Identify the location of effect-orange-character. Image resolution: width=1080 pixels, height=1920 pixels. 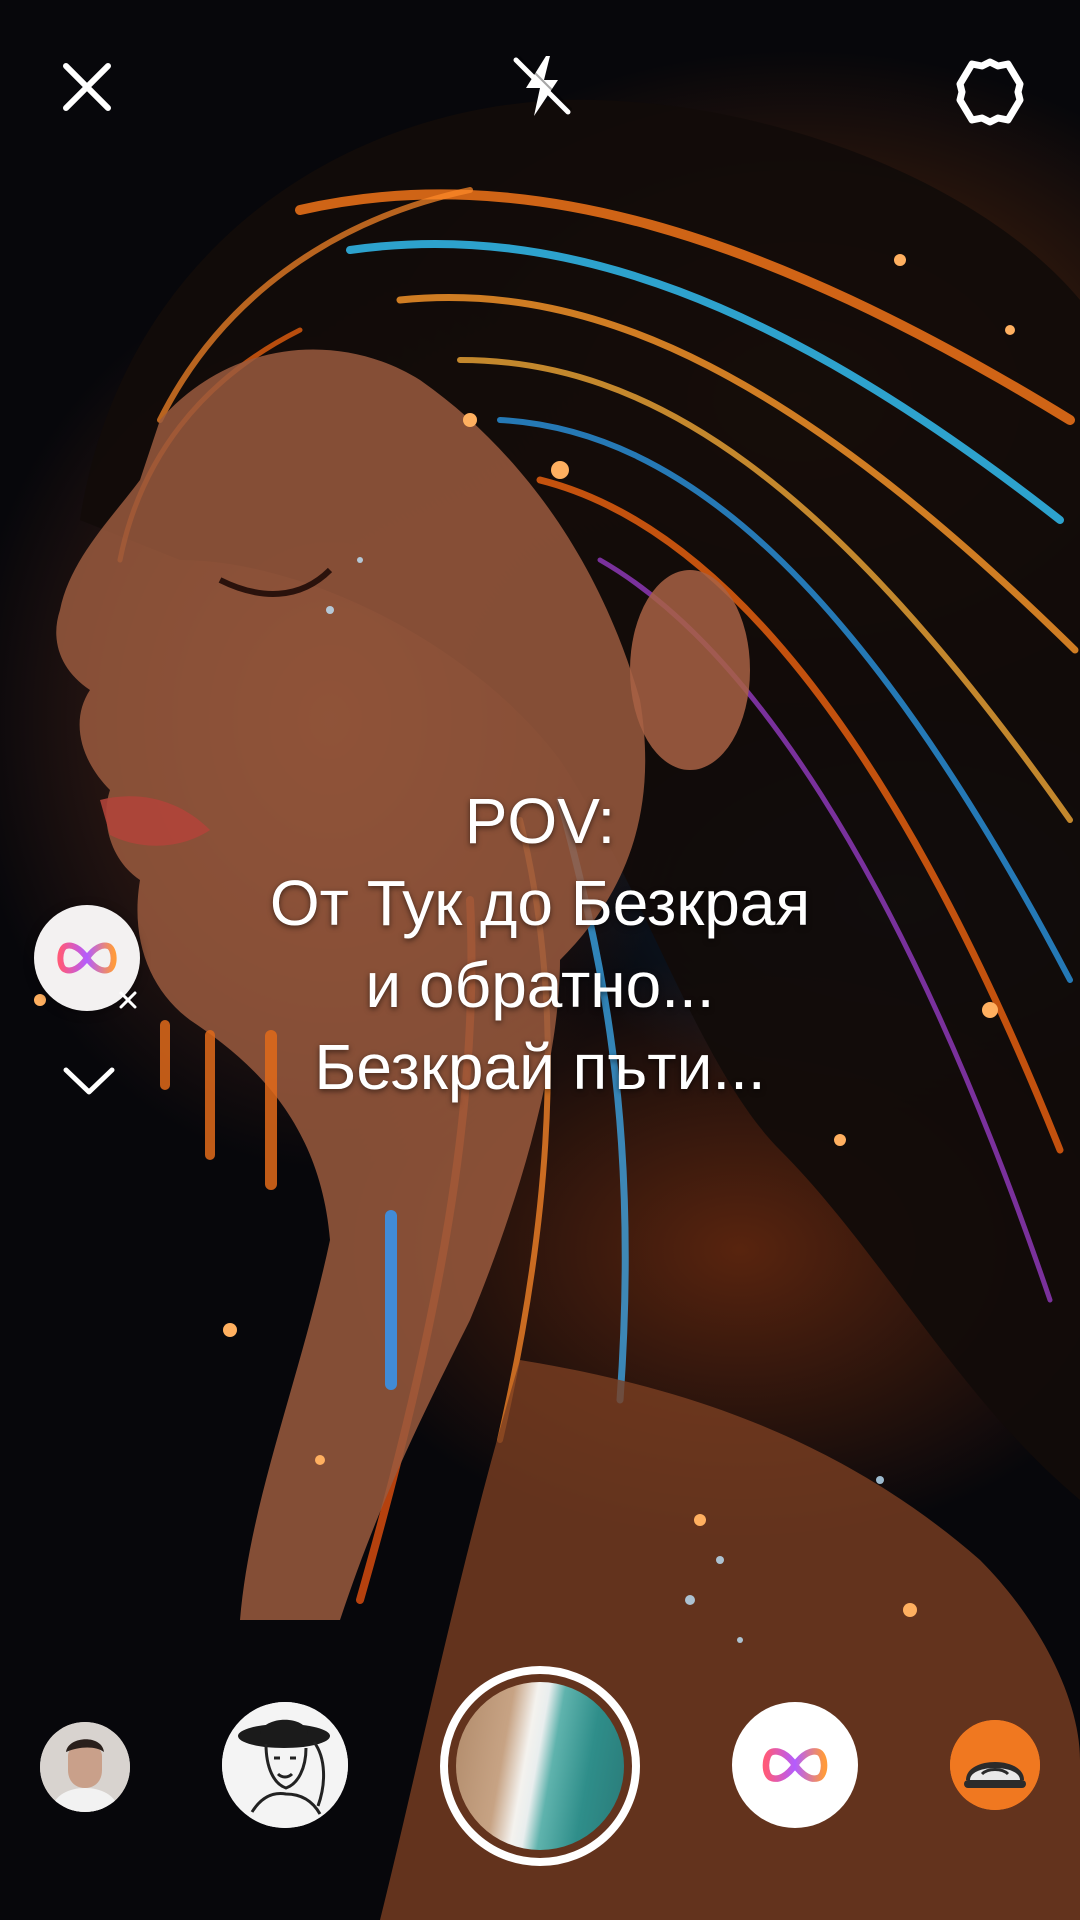
(995, 1765).